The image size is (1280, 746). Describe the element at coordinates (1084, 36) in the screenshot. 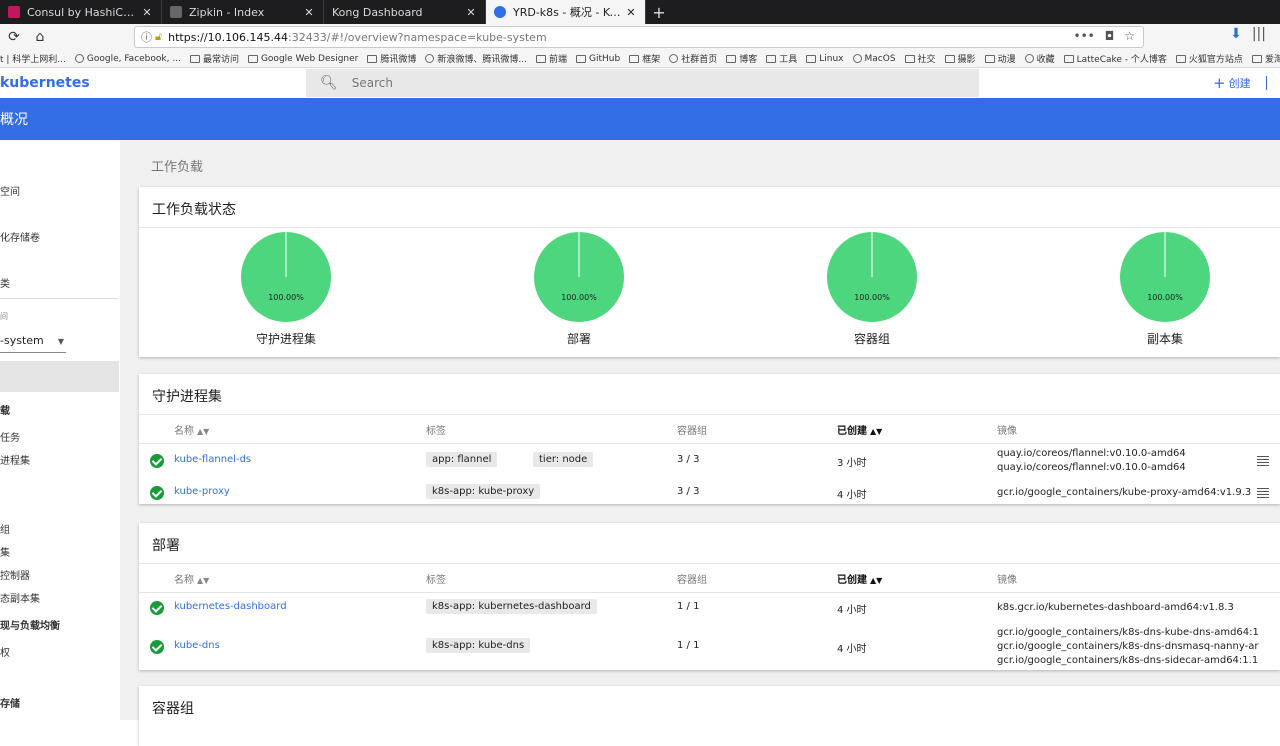

I see `more-dots-icon: •••` at that location.